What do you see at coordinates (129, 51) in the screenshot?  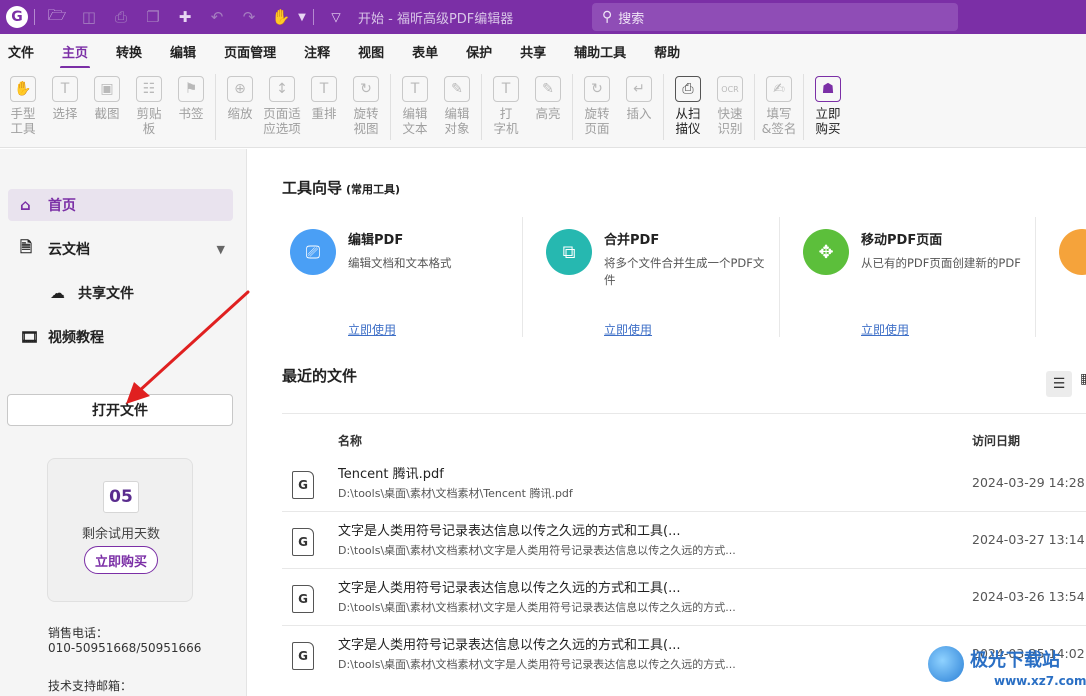 I see `tab-2: 转换` at bounding box center [129, 51].